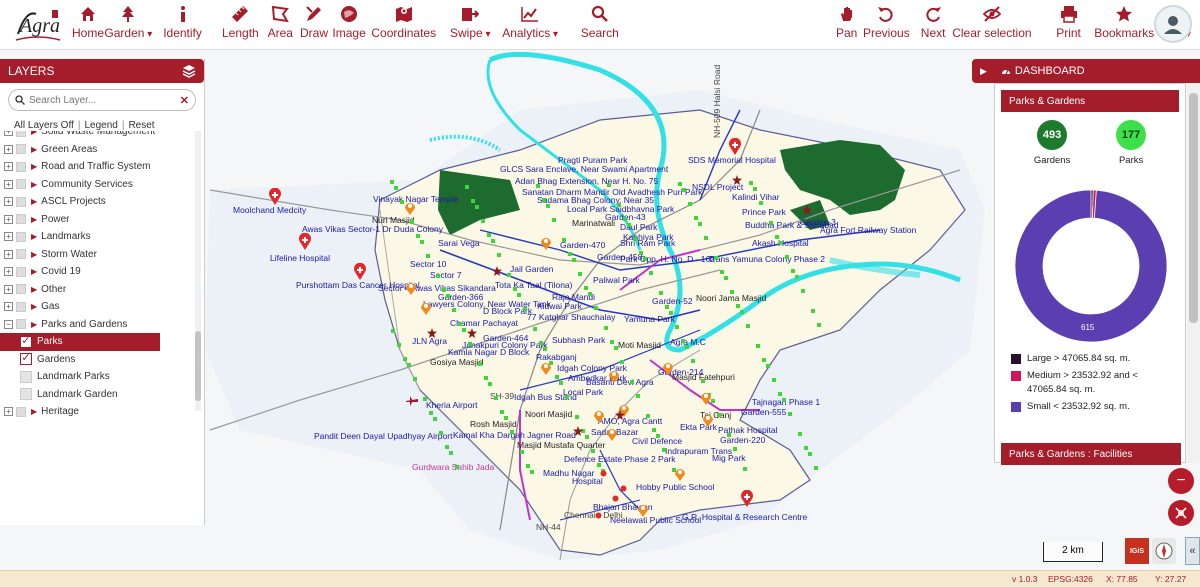  I want to click on tool-coordinates: Coordinates, so click(403, 25).